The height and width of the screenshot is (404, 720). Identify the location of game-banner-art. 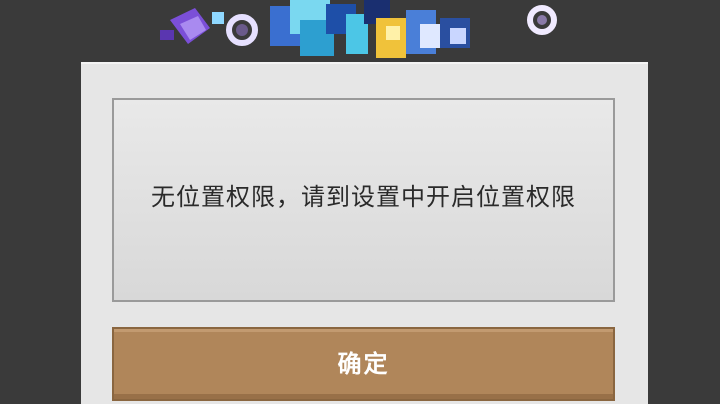
(358, 29).